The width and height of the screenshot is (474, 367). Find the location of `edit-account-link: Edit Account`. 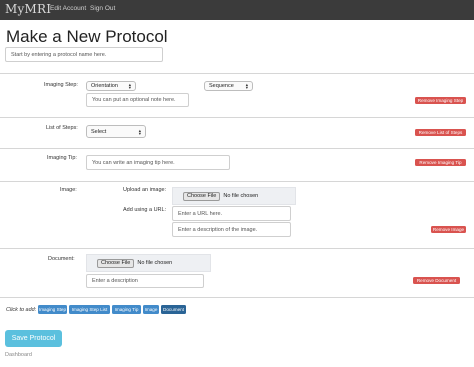

edit-account-link: Edit Account is located at coordinates (68, 8).